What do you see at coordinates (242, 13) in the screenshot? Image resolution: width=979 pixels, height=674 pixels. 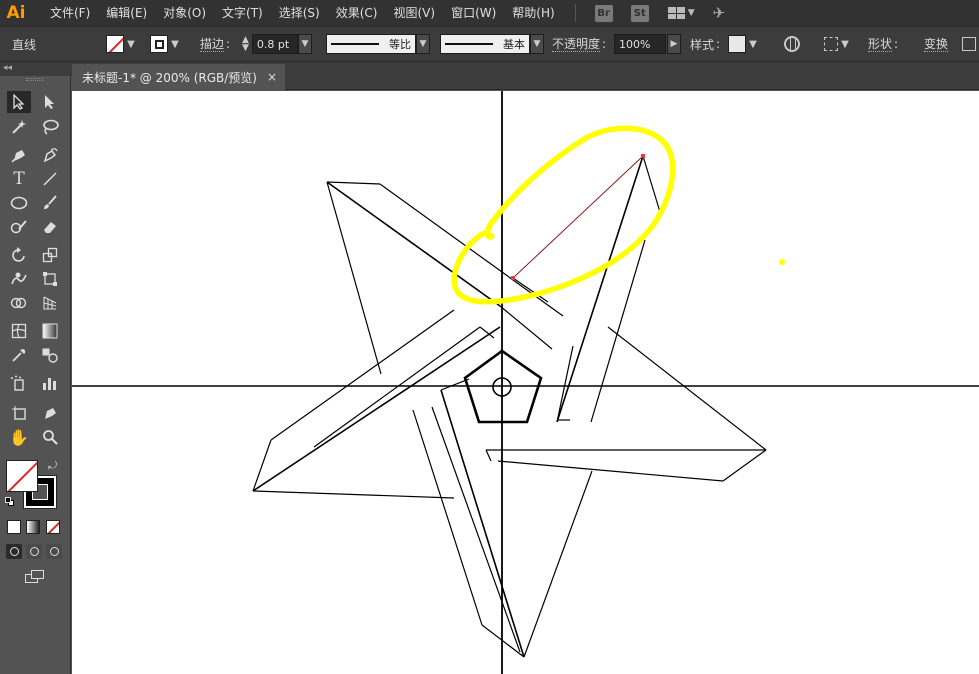 I see `menu-type: 文字(T)` at bounding box center [242, 13].